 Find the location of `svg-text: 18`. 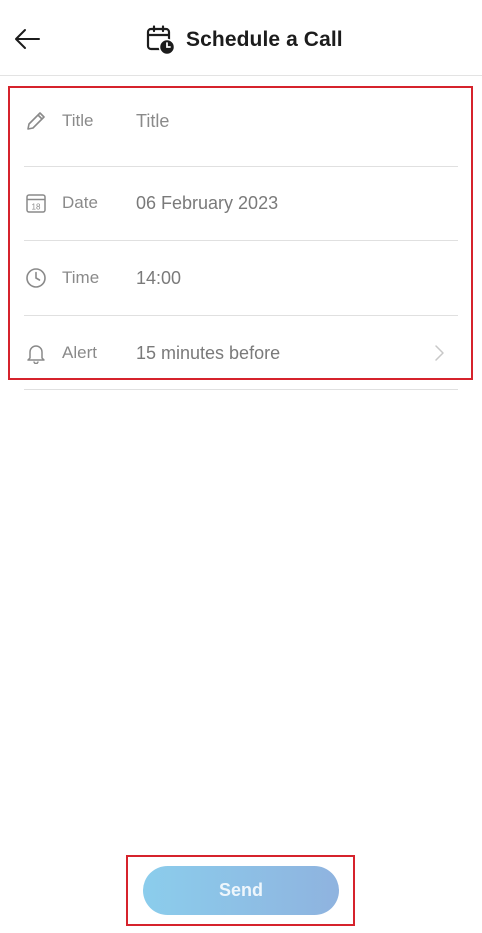

svg-text: 18 is located at coordinates (36, 207).